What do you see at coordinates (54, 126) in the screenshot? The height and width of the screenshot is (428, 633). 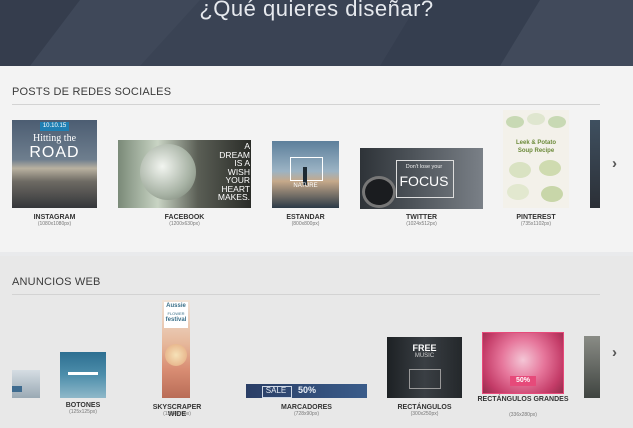 I see `thumb-date: 10.10.15` at bounding box center [54, 126].